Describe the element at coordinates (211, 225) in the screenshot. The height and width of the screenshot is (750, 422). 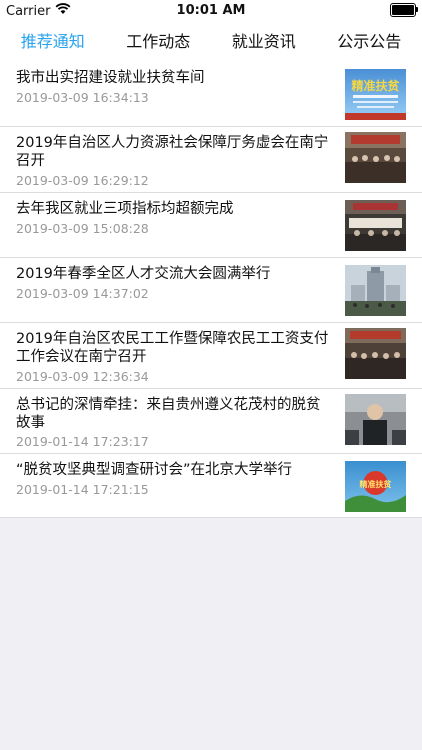
I see `news-item: 去年我区就业三项指标均超额完成 2019-03-09 15:08:28` at that location.